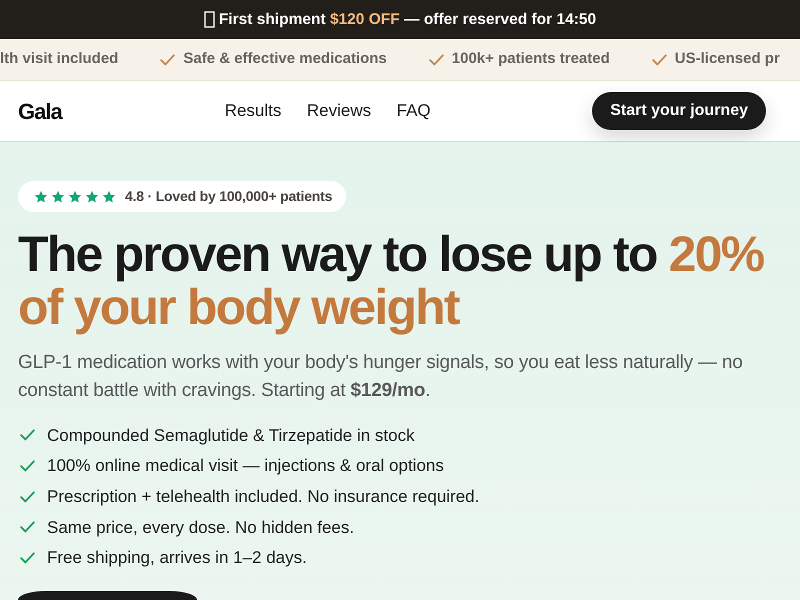 This screenshot has width=800, height=600. I want to click on benefit-text: Compounded Semaglutide & Tirzepatide in stock, so click(231, 435).